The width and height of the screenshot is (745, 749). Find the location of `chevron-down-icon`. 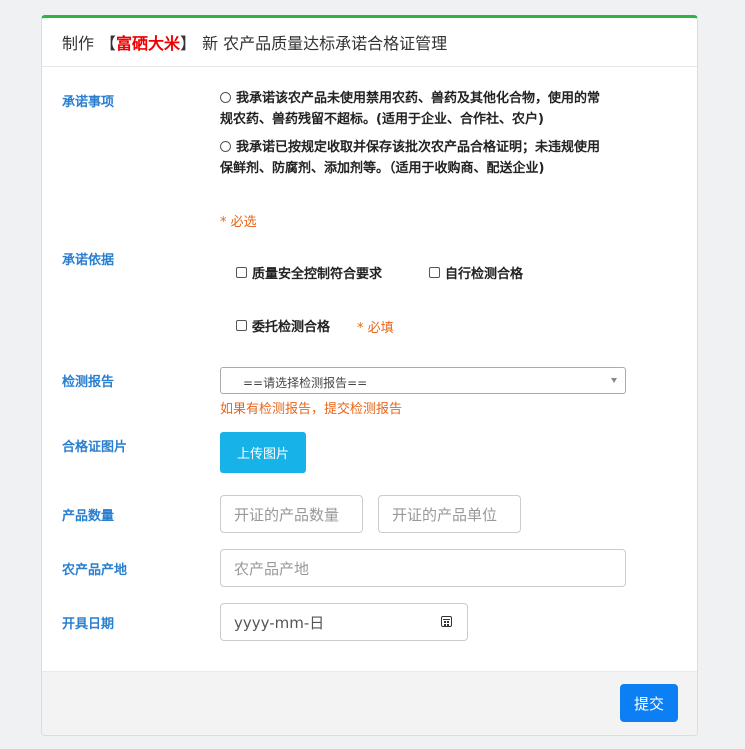

chevron-down-icon is located at coordinates (614, 380).